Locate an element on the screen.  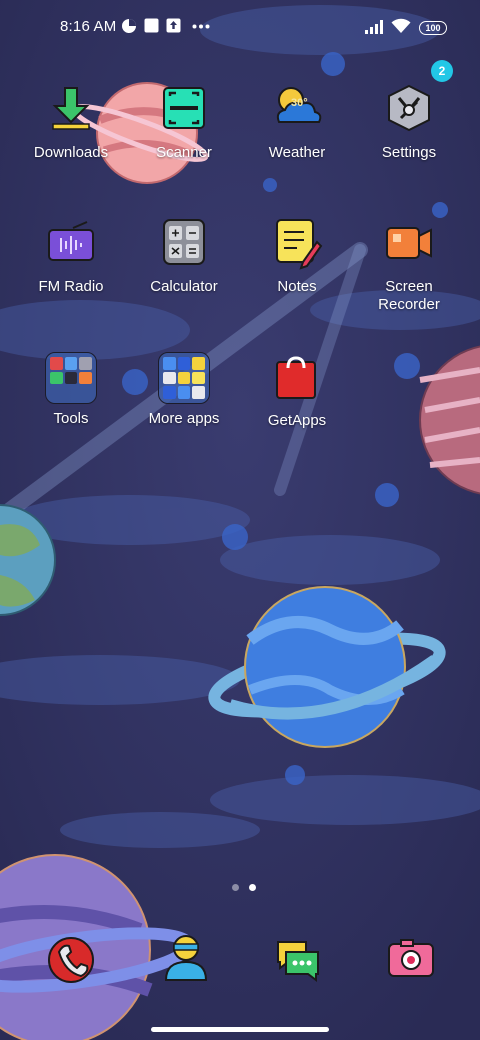
app-label: Notes is located at coordinates (297, 286).